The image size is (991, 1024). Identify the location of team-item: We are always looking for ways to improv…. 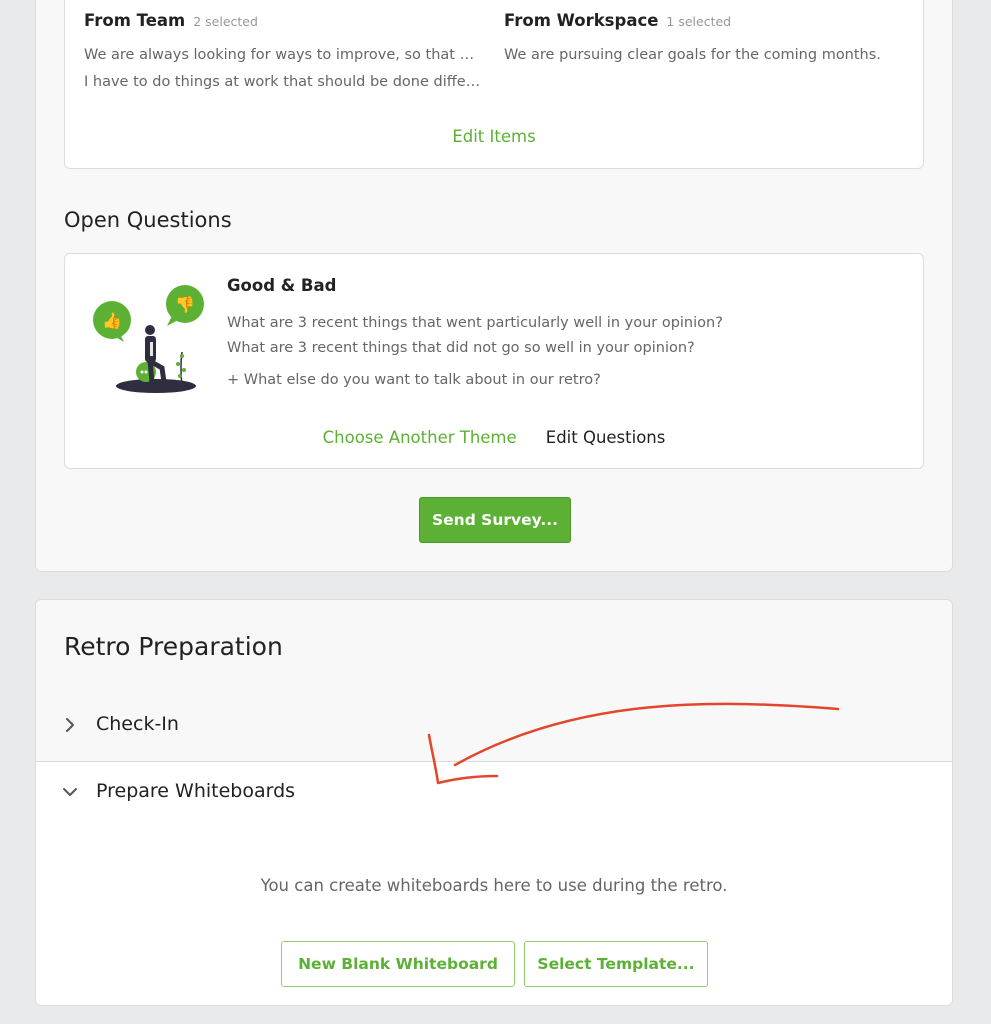
(284, 55).